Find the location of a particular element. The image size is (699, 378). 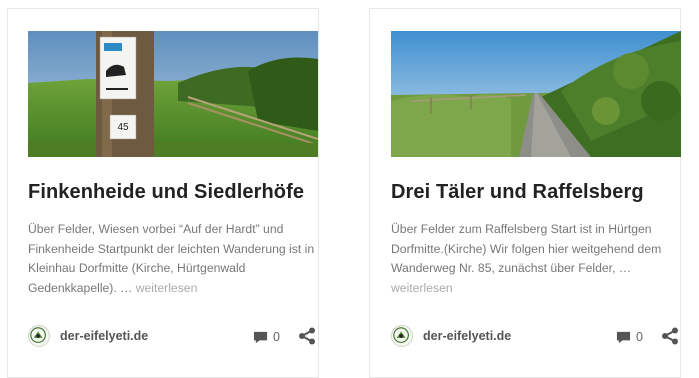

trail-number-label: 45 is located at coordinates (123, 127).